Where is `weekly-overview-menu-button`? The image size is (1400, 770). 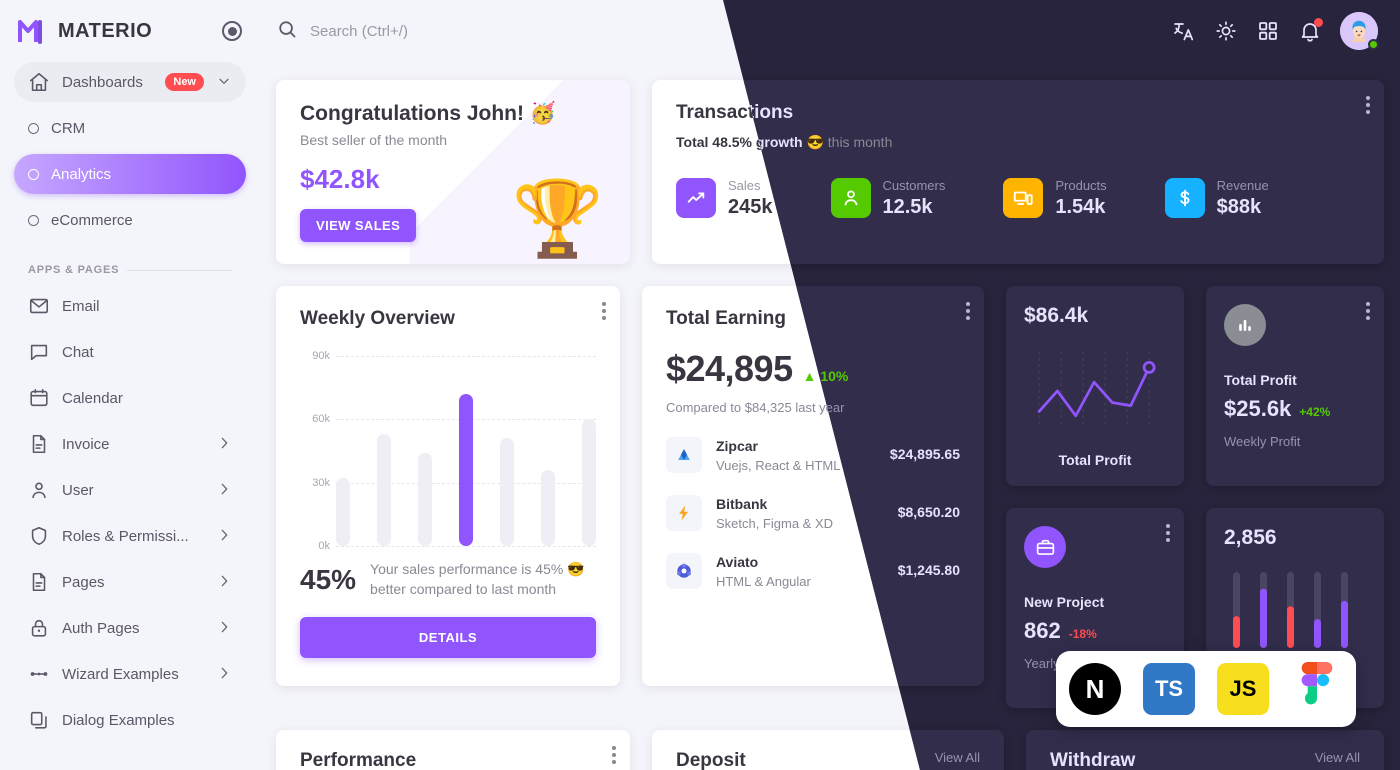
weekly-overview-menu-button is located at coordinates (603, 311).